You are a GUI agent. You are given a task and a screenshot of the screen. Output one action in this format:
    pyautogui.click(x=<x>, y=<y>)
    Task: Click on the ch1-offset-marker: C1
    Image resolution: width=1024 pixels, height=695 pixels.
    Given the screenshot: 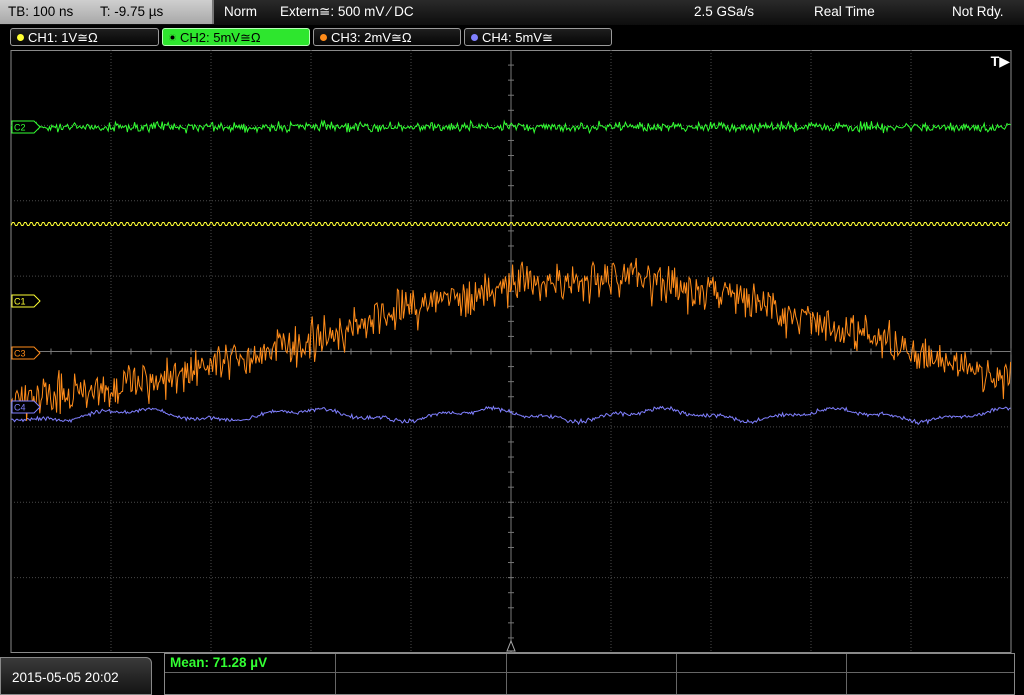 What is the action you would take?
    pyautogui.click(x=26, y=301)
    